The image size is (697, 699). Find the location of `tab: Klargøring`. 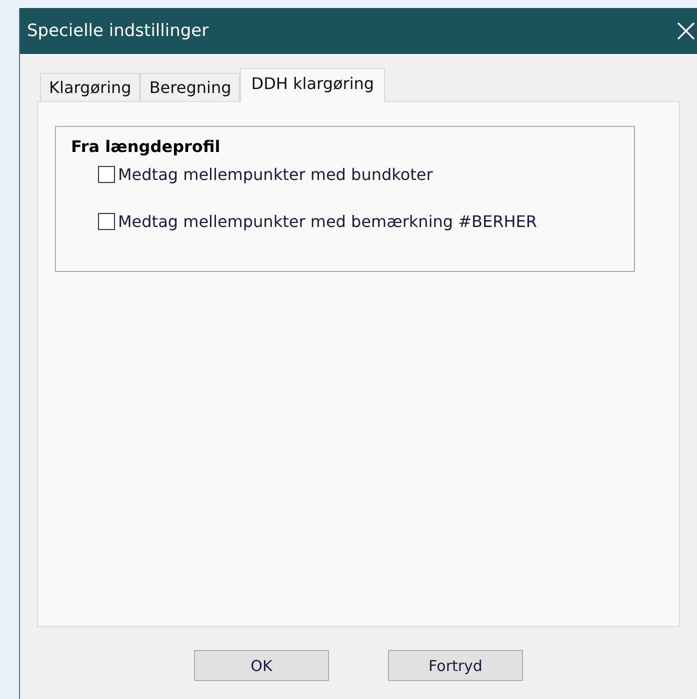

tab: Klargøring is located at coordinates (90, 87).